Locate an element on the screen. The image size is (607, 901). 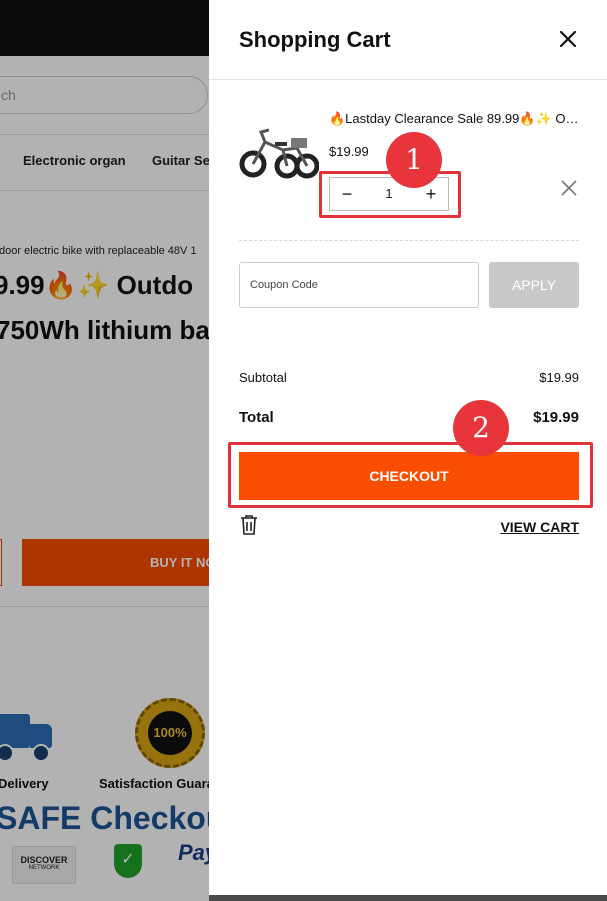
apply-coupon-button: APPLY is located at coordinates (534, 285).